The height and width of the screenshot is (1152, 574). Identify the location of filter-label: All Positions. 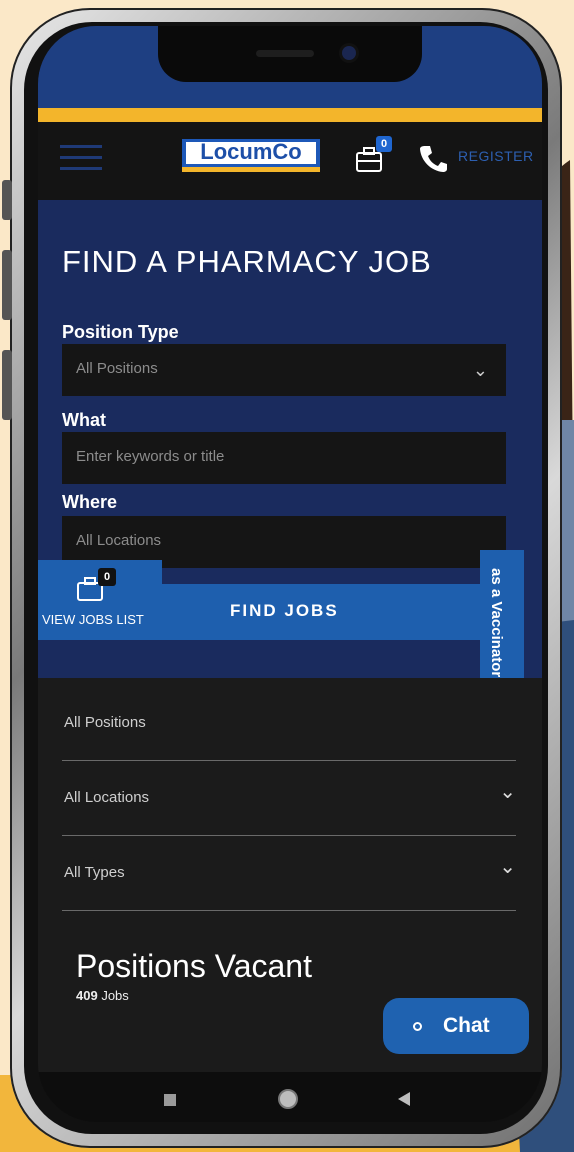
(105, 722).